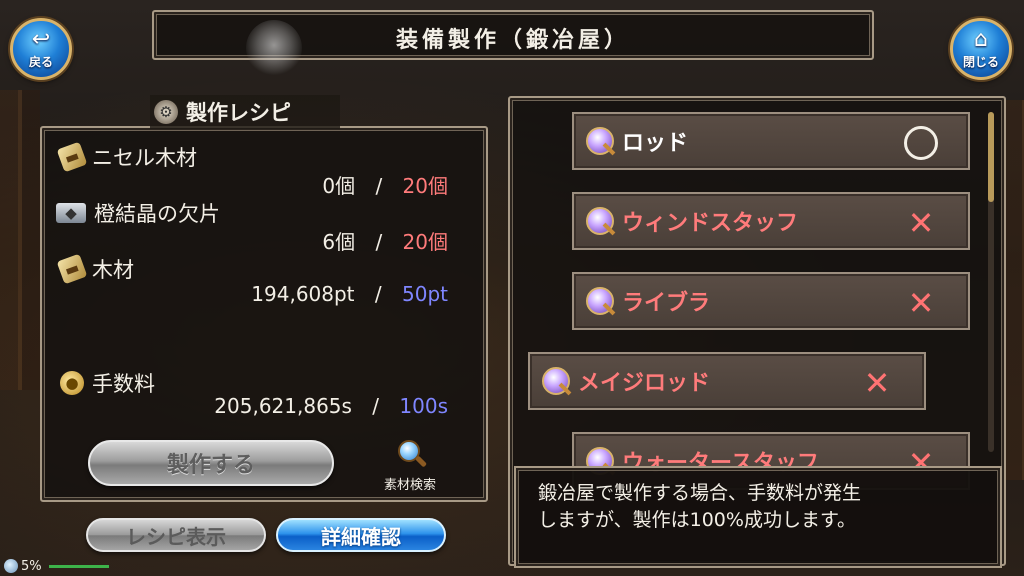 This screenshot has width=1024, height=576. What do you see at coordinates (72, 383) in the screenshot?
I see `coins-icon: ●` at bounding box center [72, 383].